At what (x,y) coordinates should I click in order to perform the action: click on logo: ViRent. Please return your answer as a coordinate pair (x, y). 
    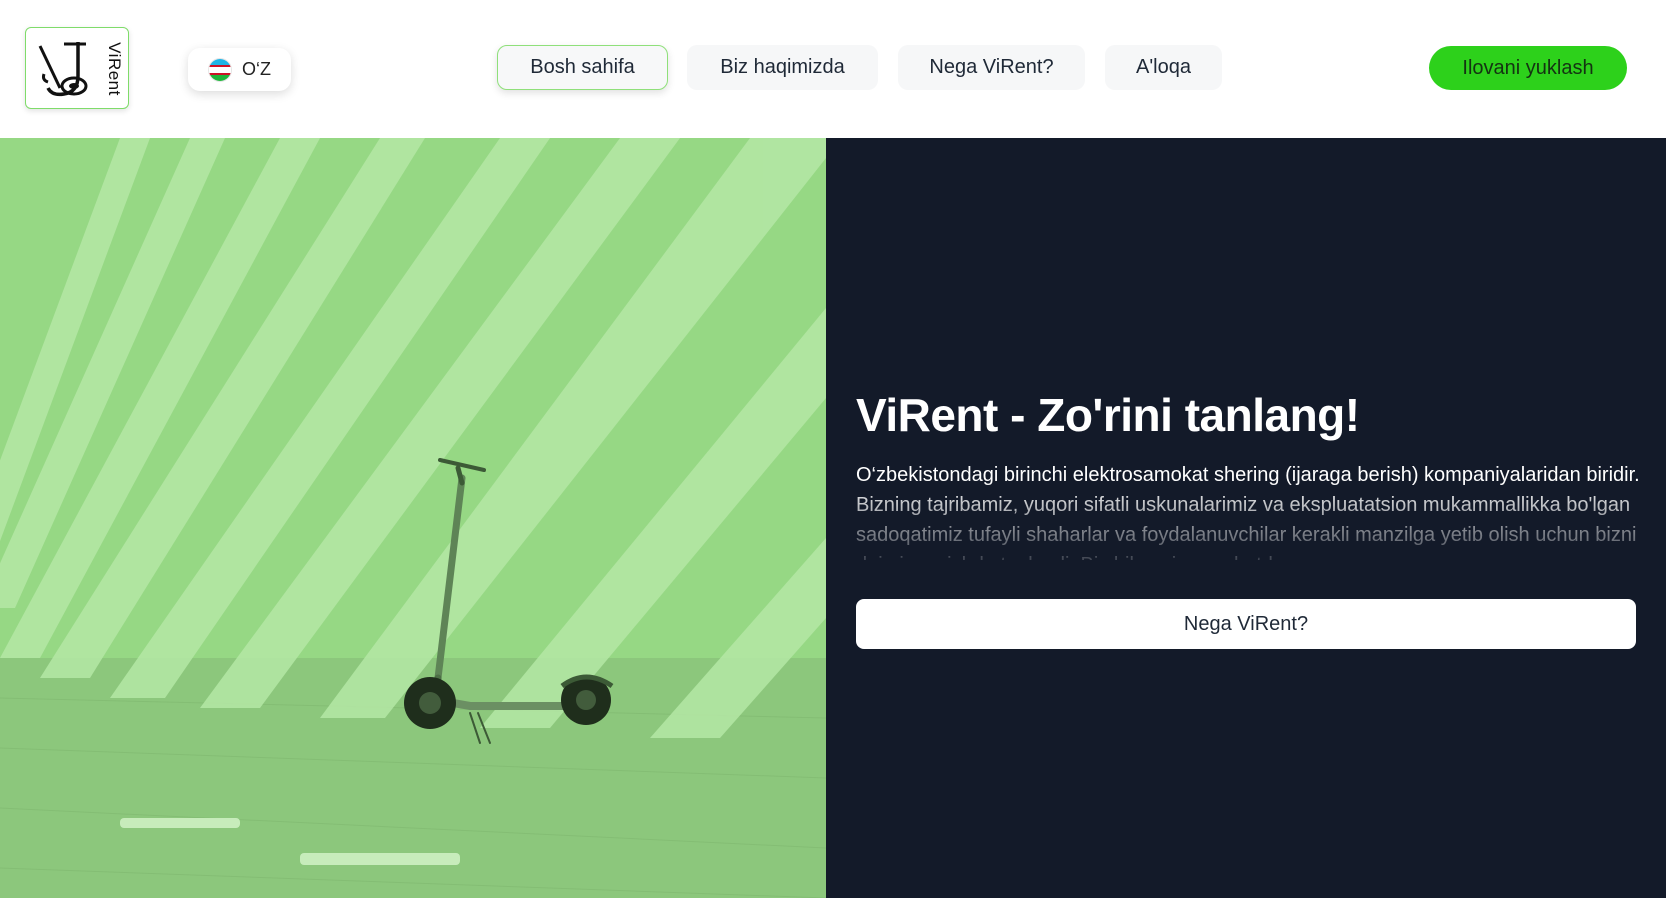
    Looking at the image, I should click on (77, 68).